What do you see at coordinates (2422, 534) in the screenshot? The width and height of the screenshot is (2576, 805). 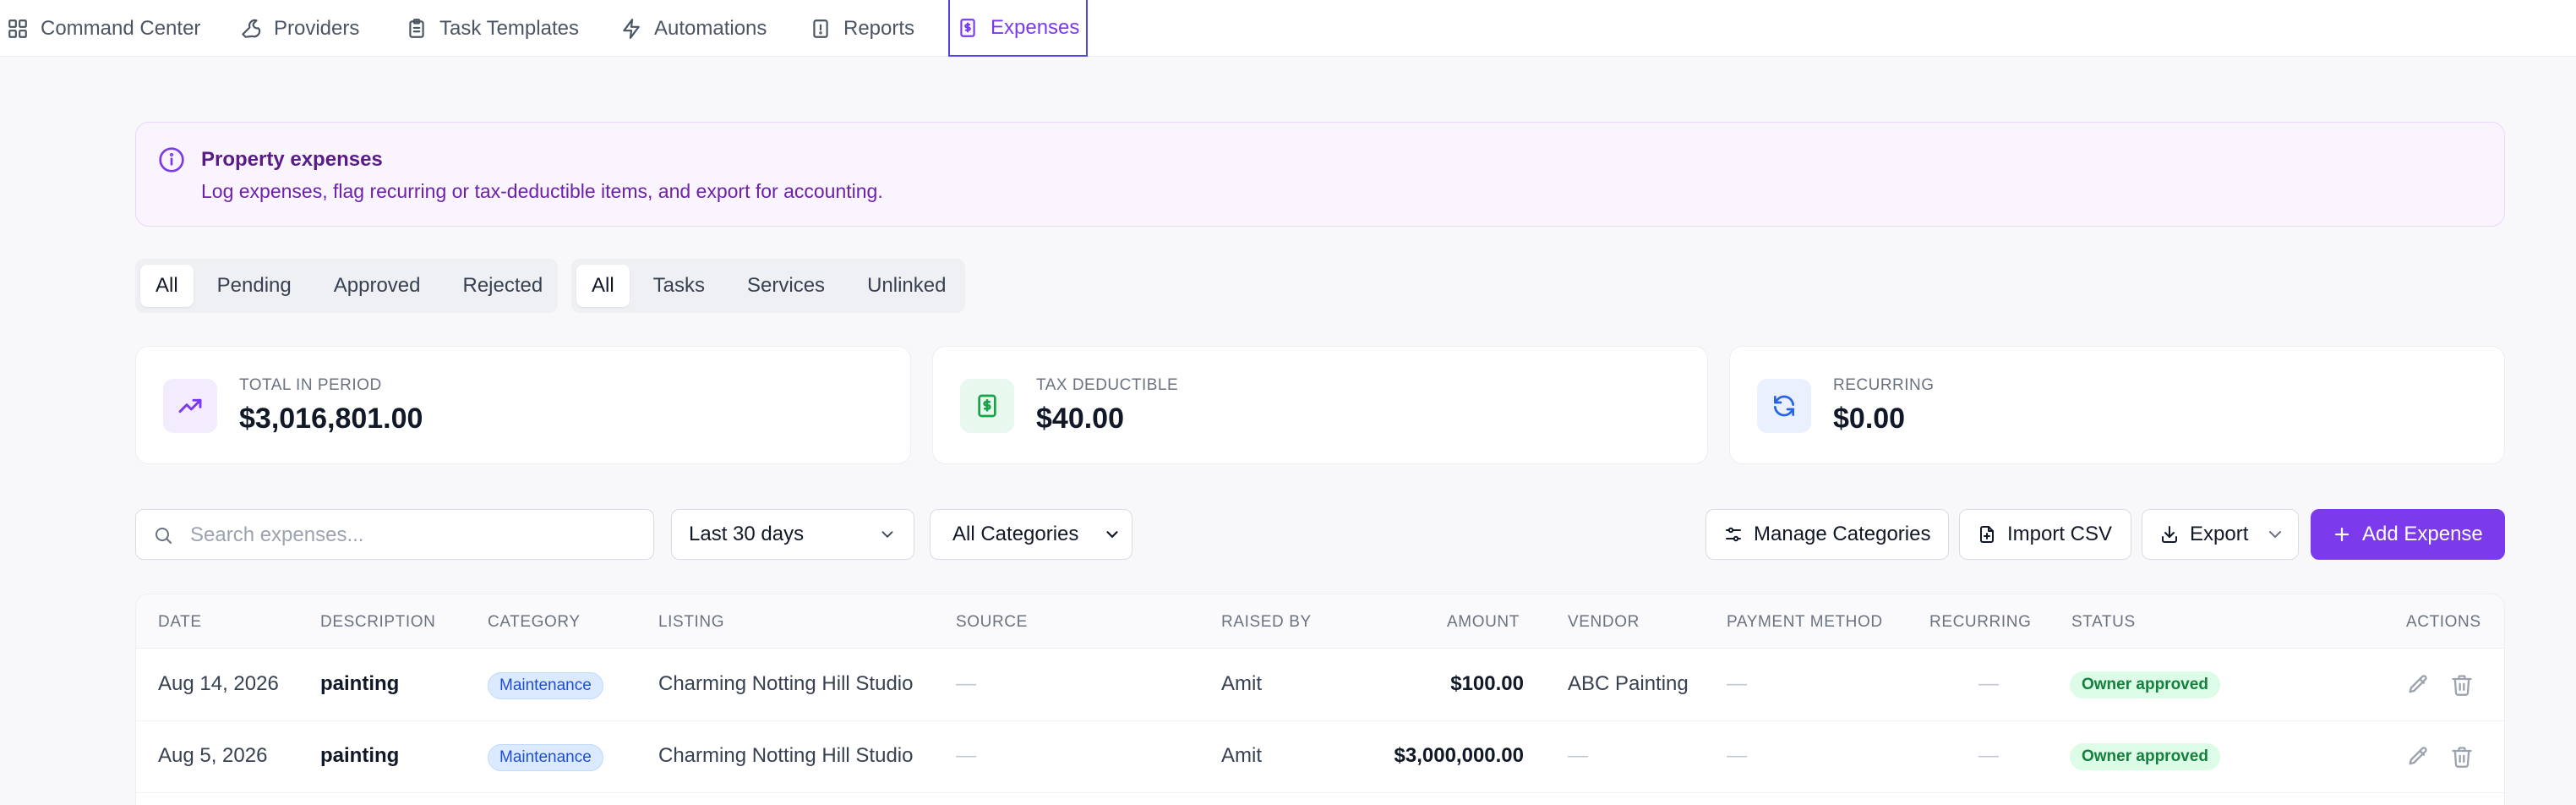 I see `add-expense-label: Add Expense` at bounding box center [2422, 534].